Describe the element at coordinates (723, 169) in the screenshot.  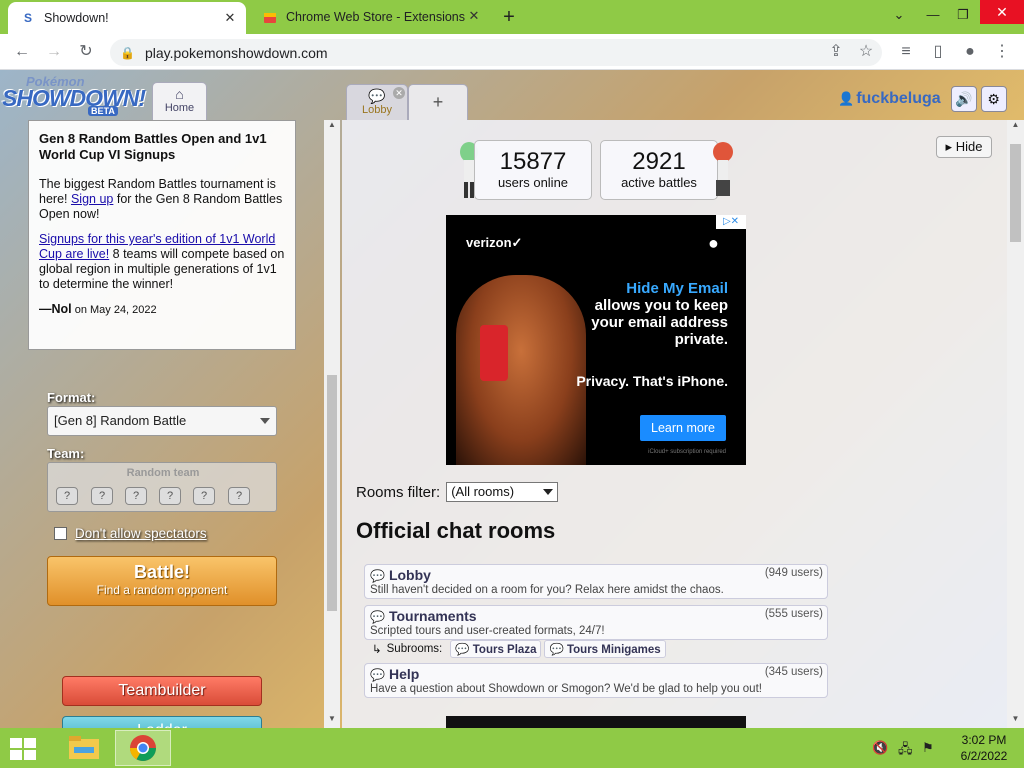
I see `meloetta-pirouette-sprite-icon` at that location.